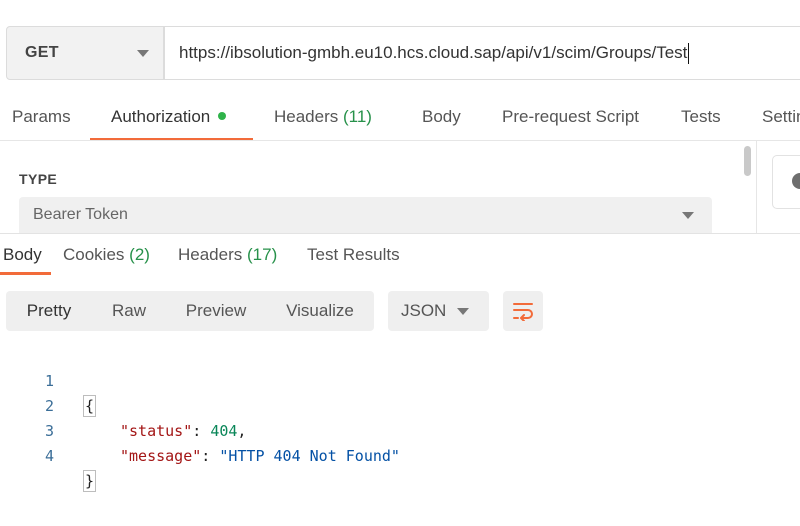 This screenshot has width=800, height=526. Describe the element at coordinates (41, 117) in the screenshot. I see `tab-params: Params` at that location.